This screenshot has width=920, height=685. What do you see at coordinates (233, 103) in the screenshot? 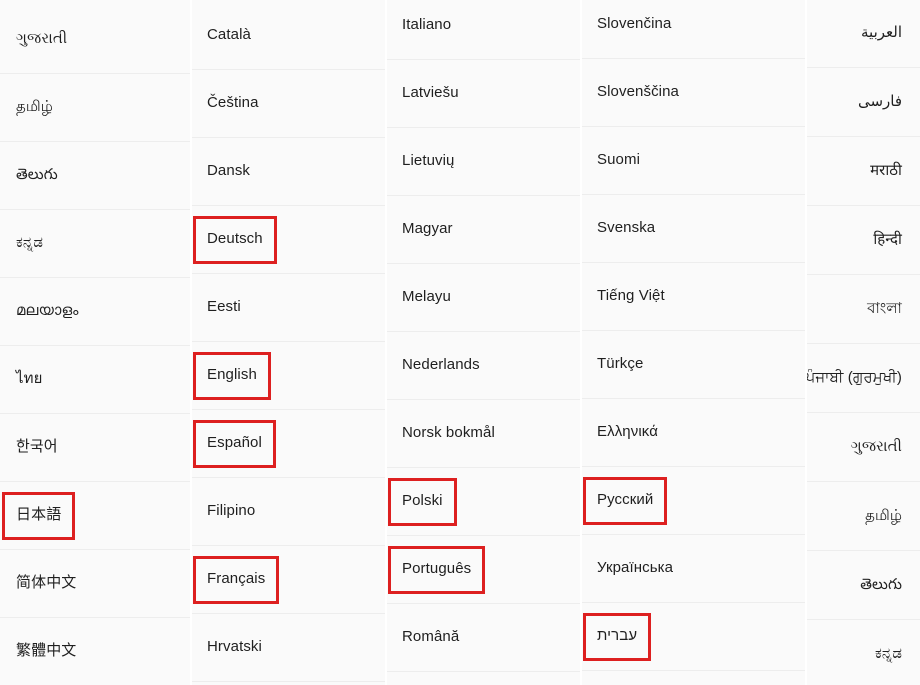
I see `language-label: Čeština` at bounding box center [233, 103].